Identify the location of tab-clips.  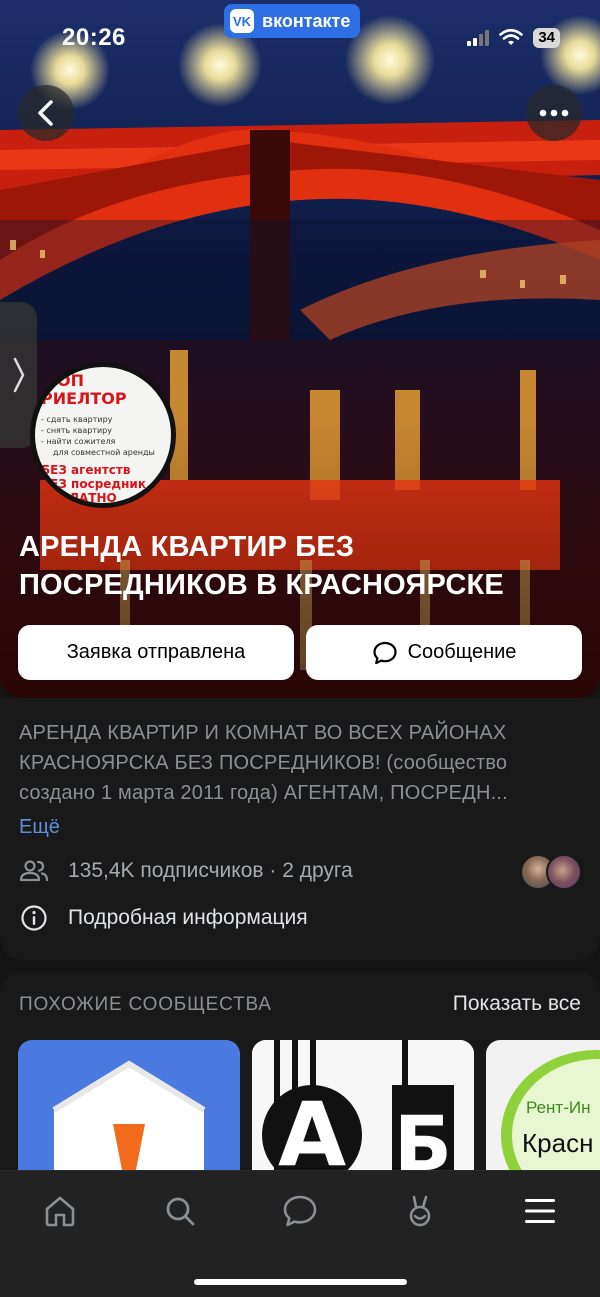
(420, 1211).